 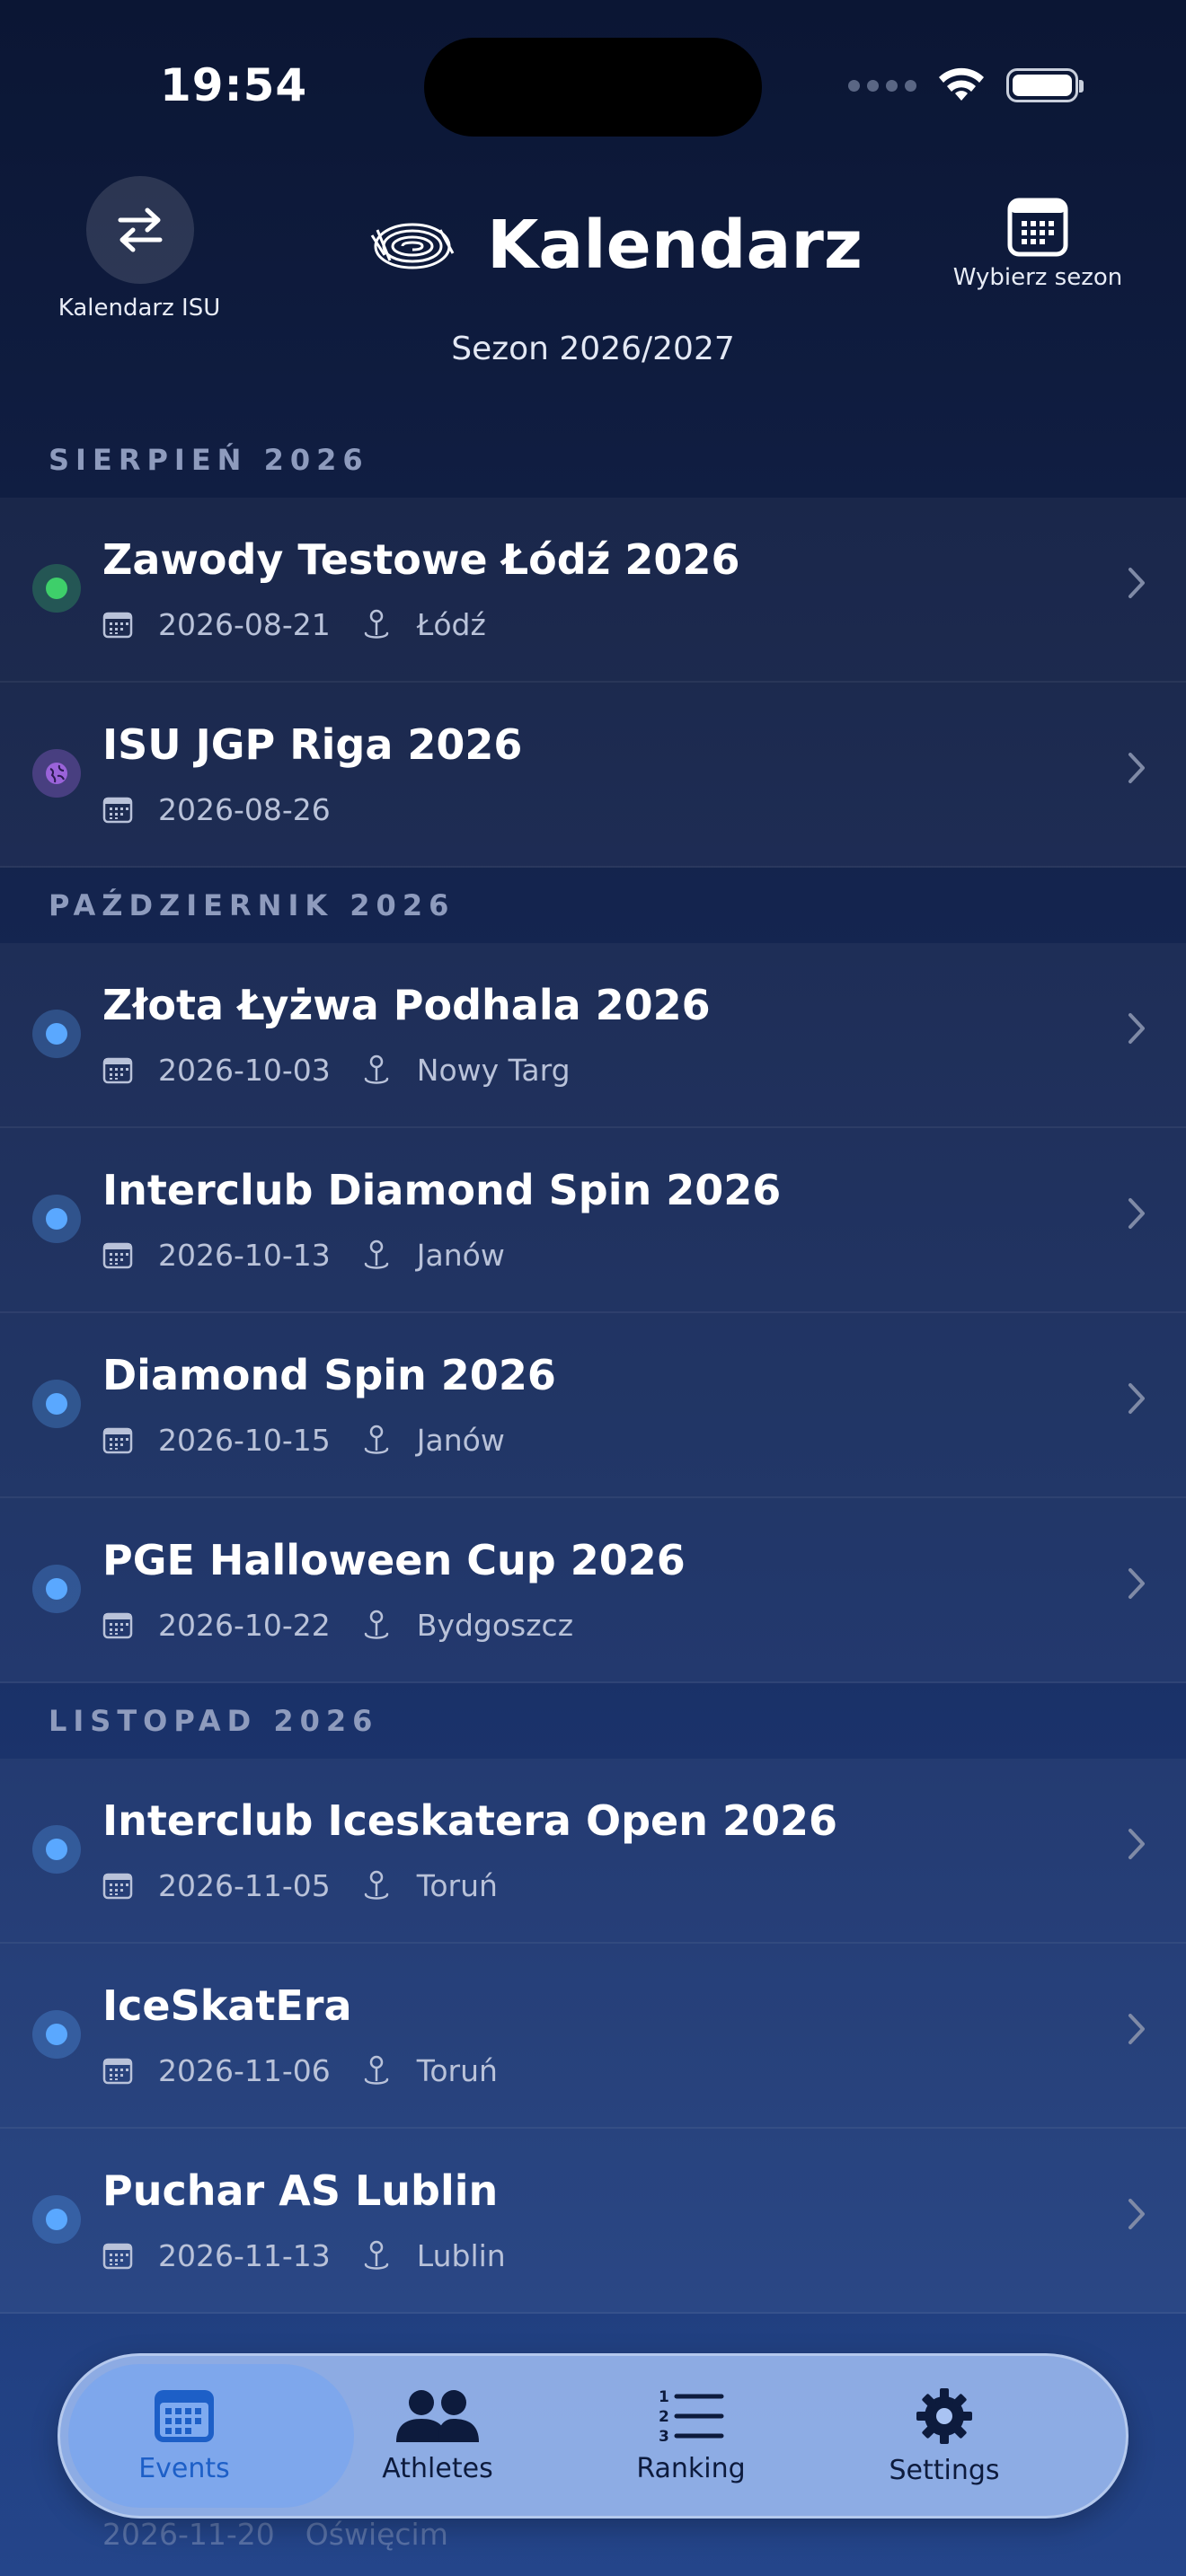 I want to click on event-row: Puchar AS Lublin 2026-11-13 Lublin, so click(x=593, y=2221).